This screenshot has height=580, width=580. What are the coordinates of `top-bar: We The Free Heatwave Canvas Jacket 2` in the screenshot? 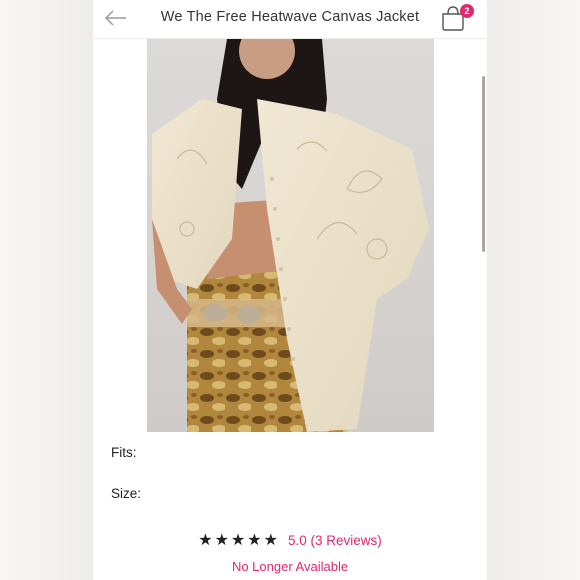 It's located at (290, 19).